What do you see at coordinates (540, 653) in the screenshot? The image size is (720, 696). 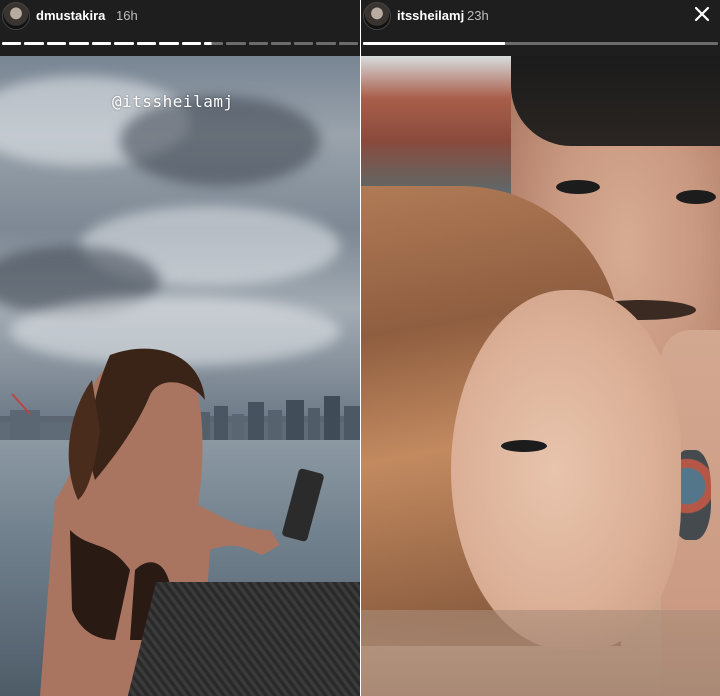 I see `pool-water` at bounding box center [540, 653].